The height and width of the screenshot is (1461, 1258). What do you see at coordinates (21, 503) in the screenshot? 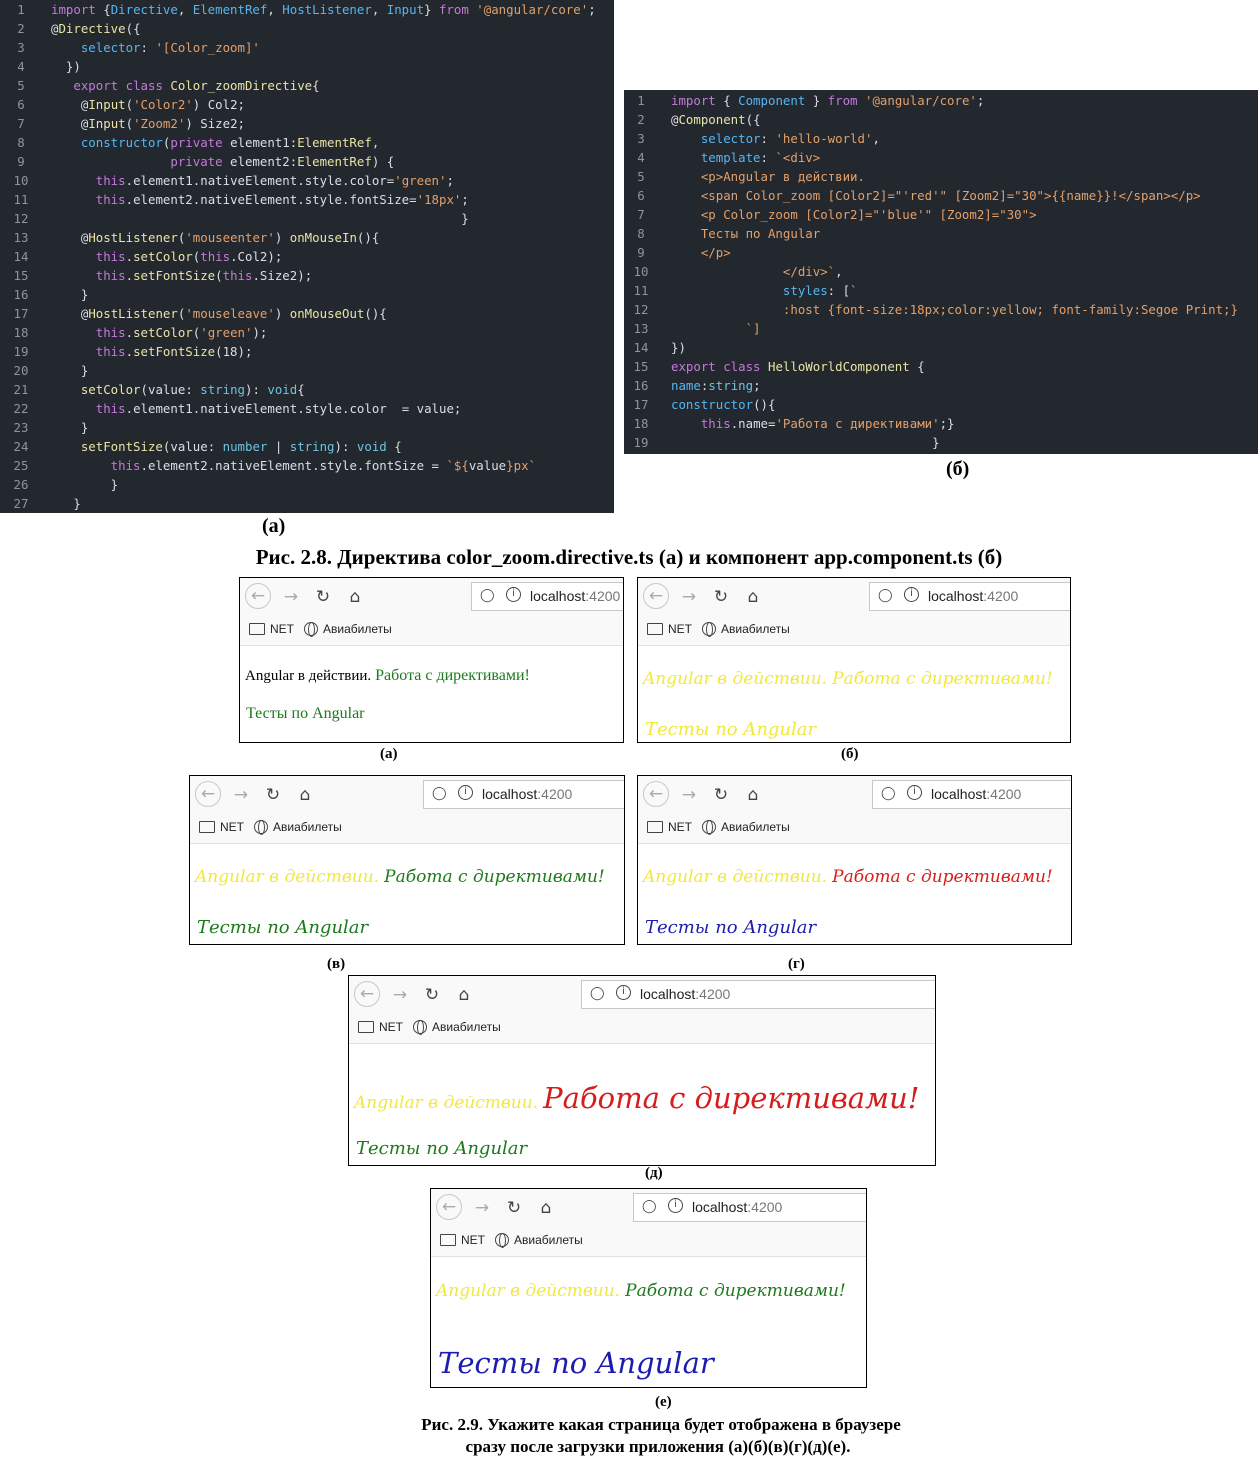
I see `line-number: 27` at bounding box center [21, 503].